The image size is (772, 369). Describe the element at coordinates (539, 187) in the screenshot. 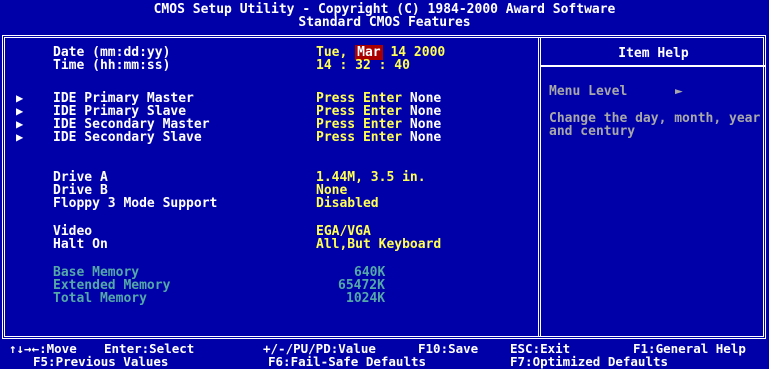

I see `help-divider` at that location.